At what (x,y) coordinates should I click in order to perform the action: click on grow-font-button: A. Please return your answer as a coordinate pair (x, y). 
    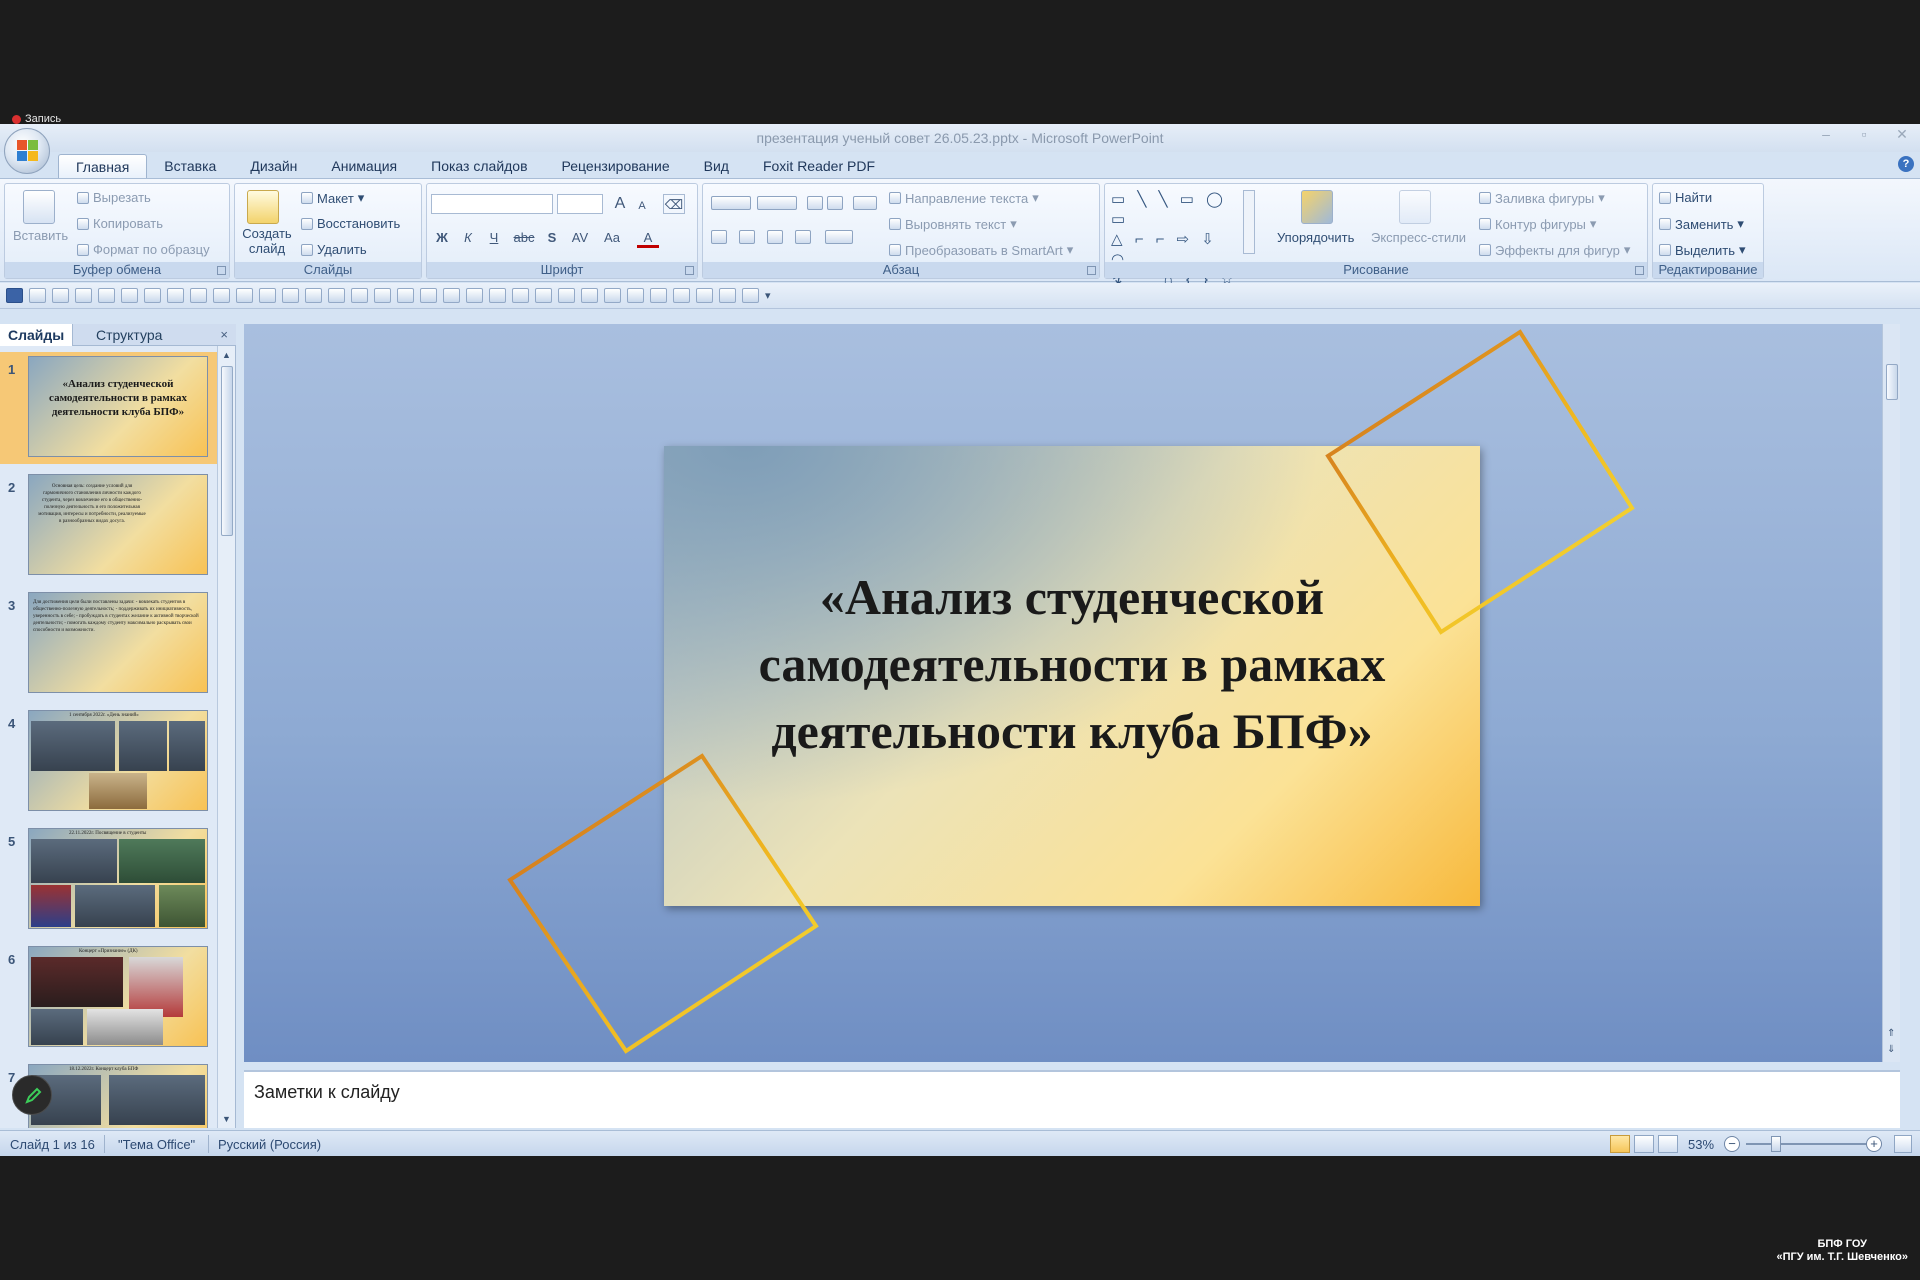
    Looking at the image, I should click on (620, 204).